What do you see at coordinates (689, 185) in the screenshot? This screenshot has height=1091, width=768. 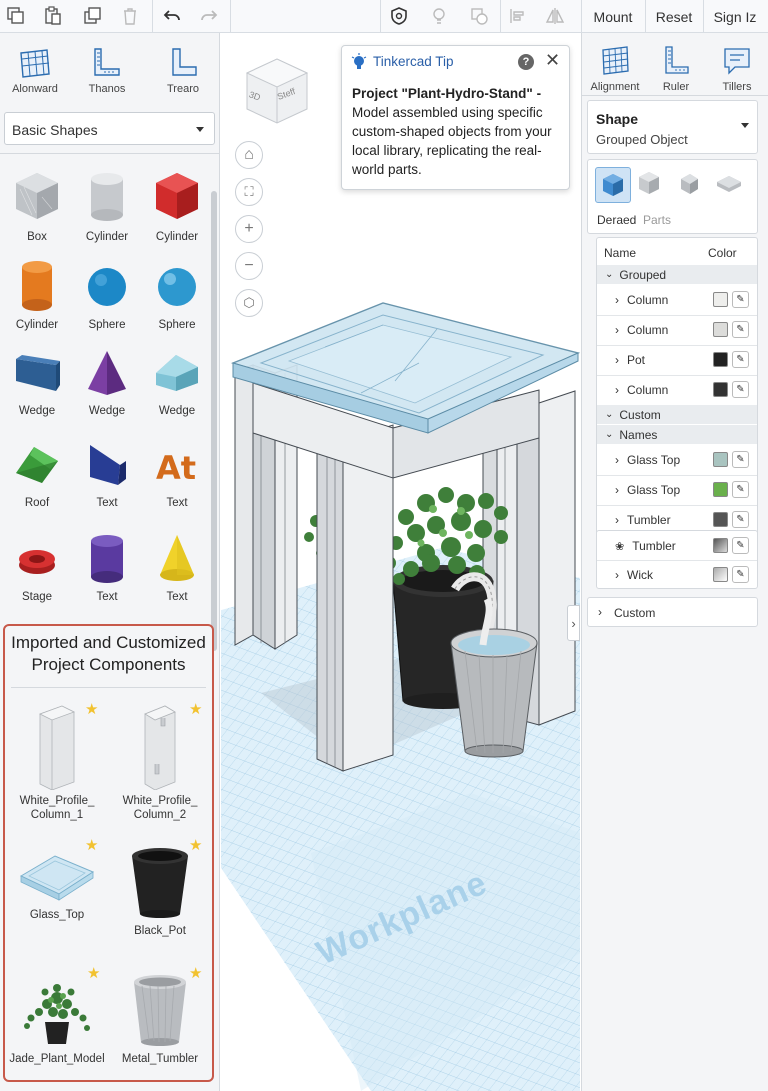 I see `view-hole-cube` at bounding box center [689, 185].